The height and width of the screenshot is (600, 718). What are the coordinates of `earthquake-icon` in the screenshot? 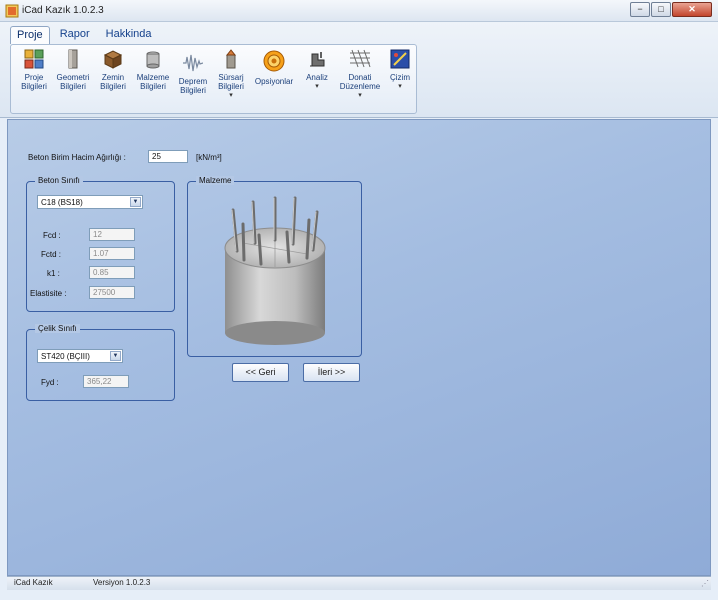 It's located at (193, 63).